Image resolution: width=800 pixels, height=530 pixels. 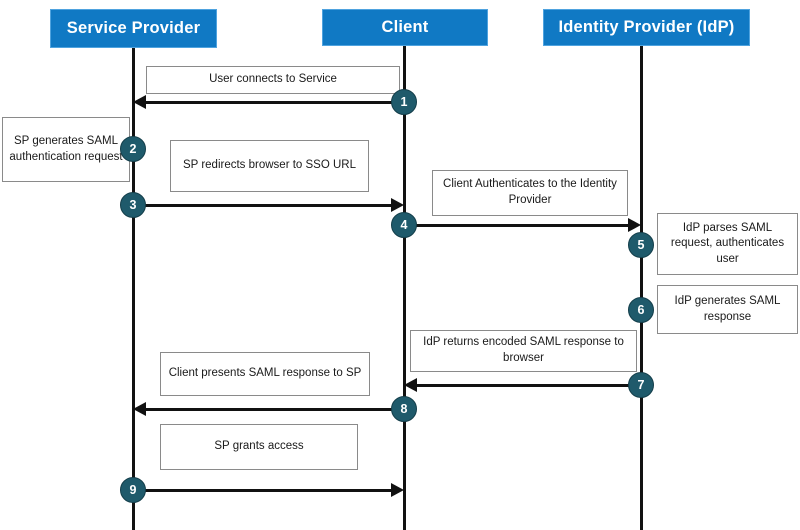 I want to click on note-step-2: SP generates SAML authentication request, so click(x=66, y=149).